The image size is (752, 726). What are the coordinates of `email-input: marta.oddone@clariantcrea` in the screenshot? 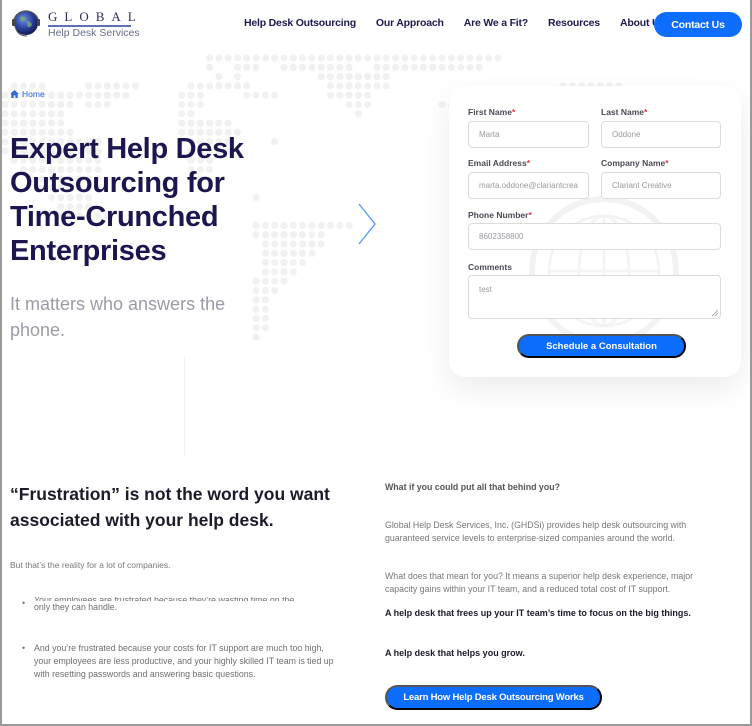 It's located at (528, 185).